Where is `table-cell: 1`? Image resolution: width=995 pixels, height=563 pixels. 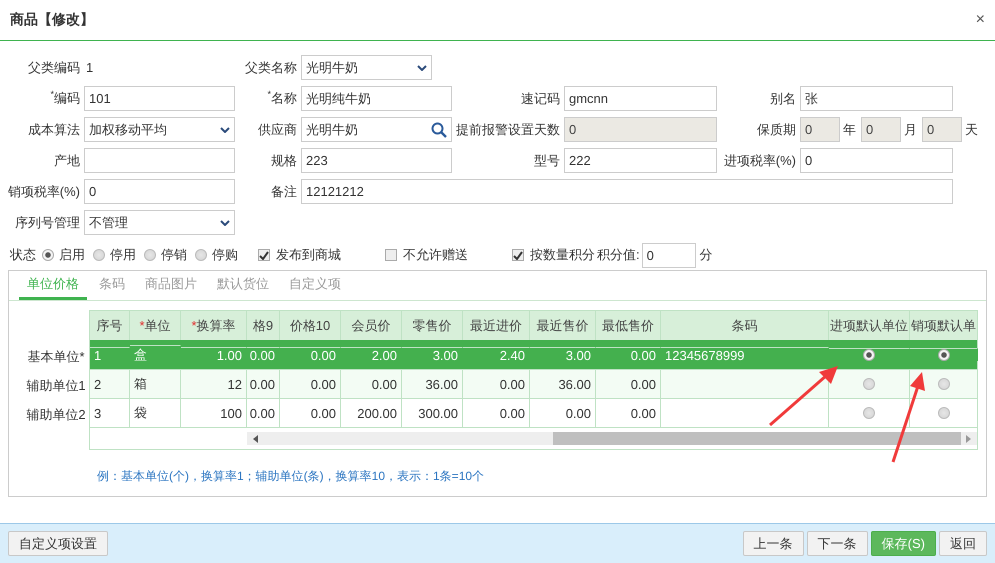
table-cell: 1 is located at coordinates (98, 355).